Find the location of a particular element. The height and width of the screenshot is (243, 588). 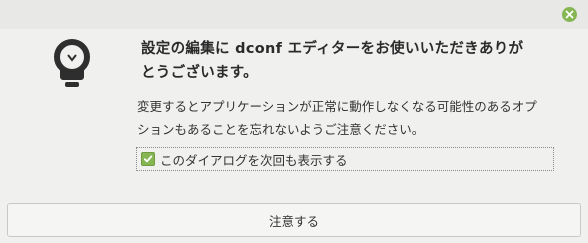

checkmark-icon is located at coordinates (148, 159).